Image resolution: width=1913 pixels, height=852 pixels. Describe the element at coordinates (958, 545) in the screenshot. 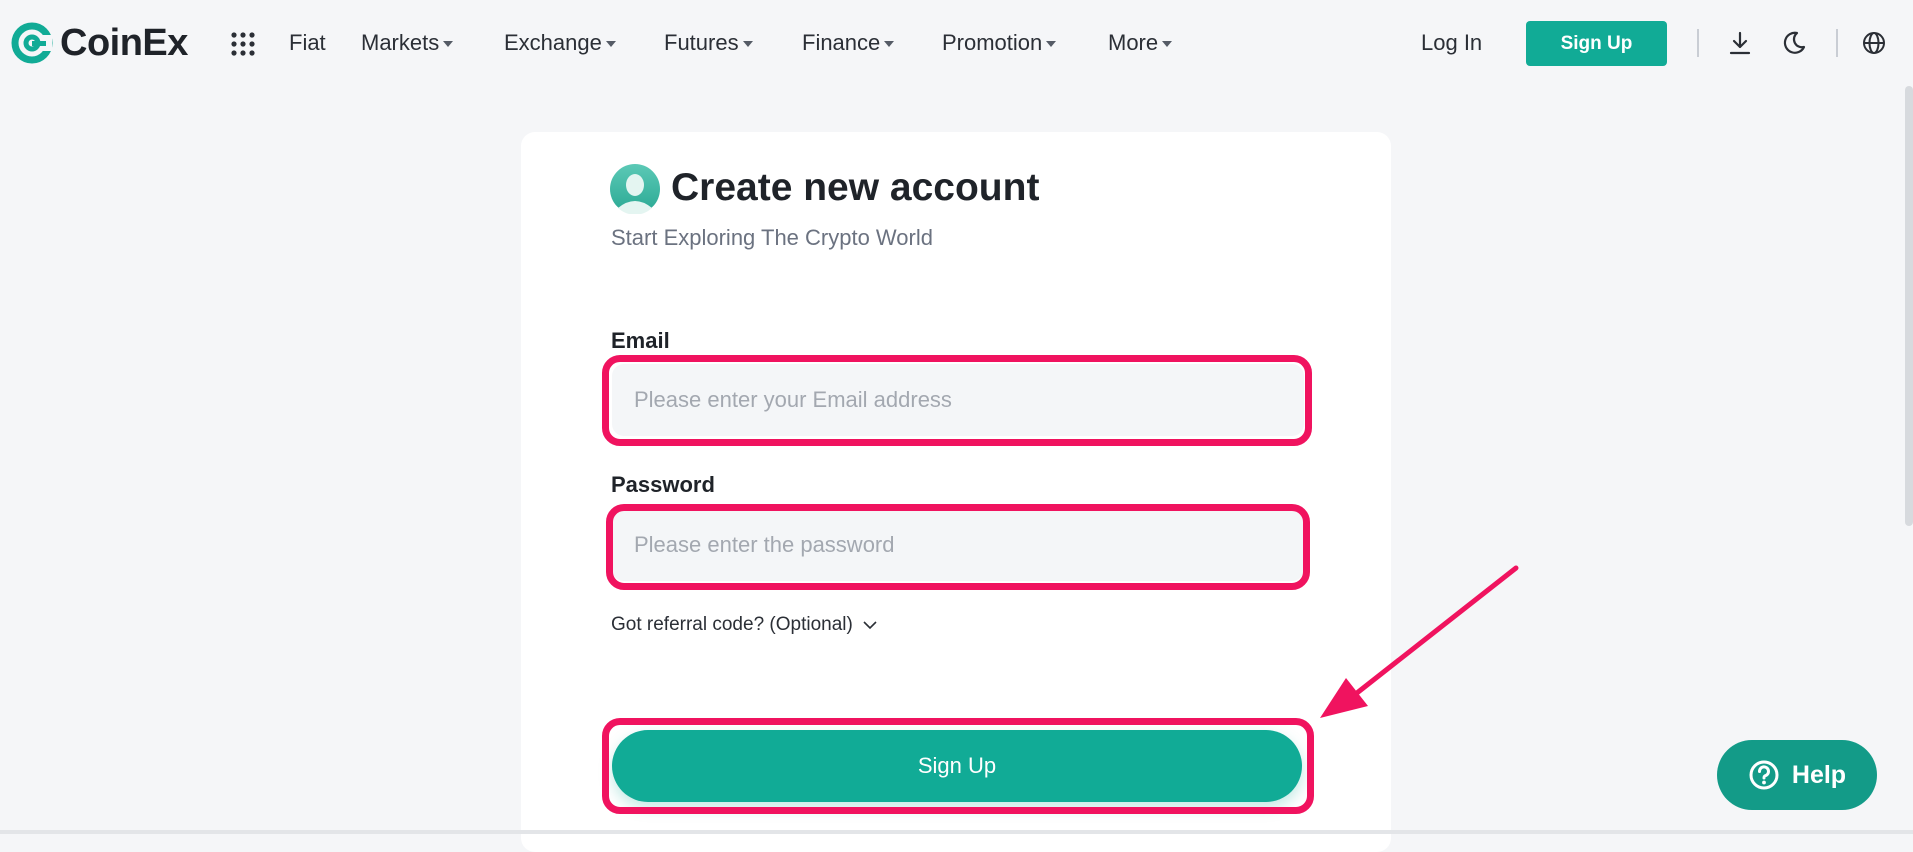

I see `password-input` at that location.